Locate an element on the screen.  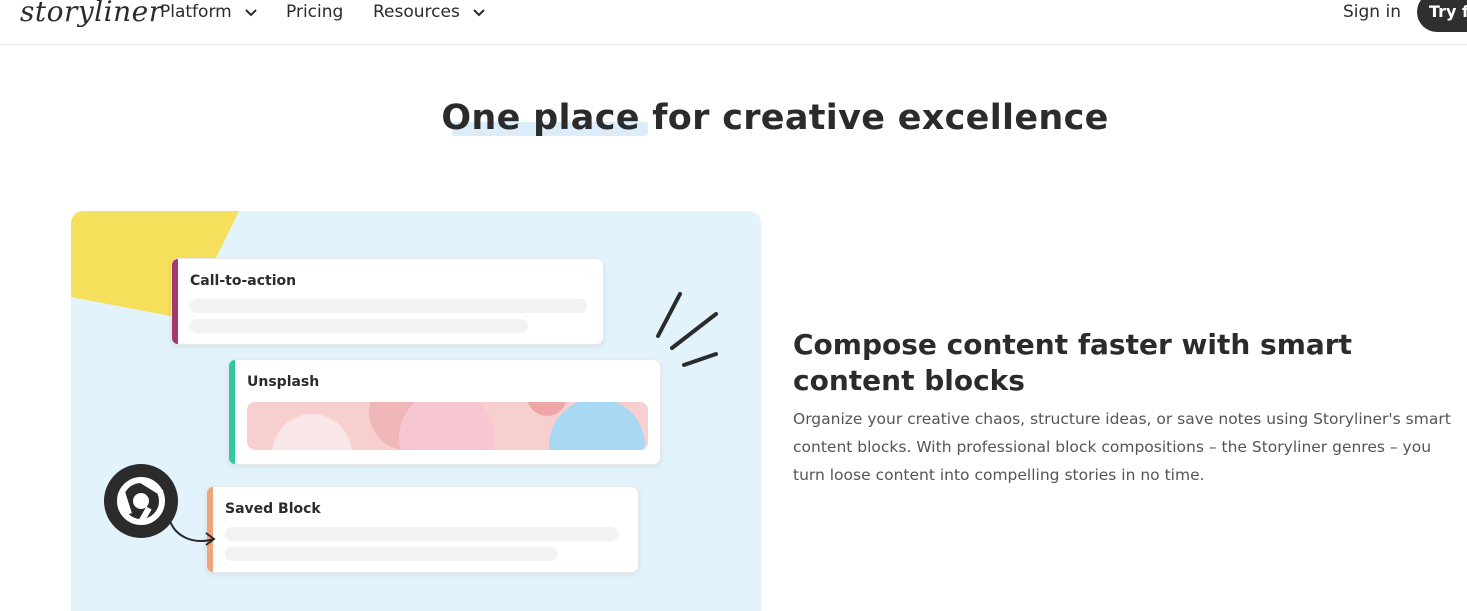
try-free-button: Try fo is located at coordinates (1442, 16).